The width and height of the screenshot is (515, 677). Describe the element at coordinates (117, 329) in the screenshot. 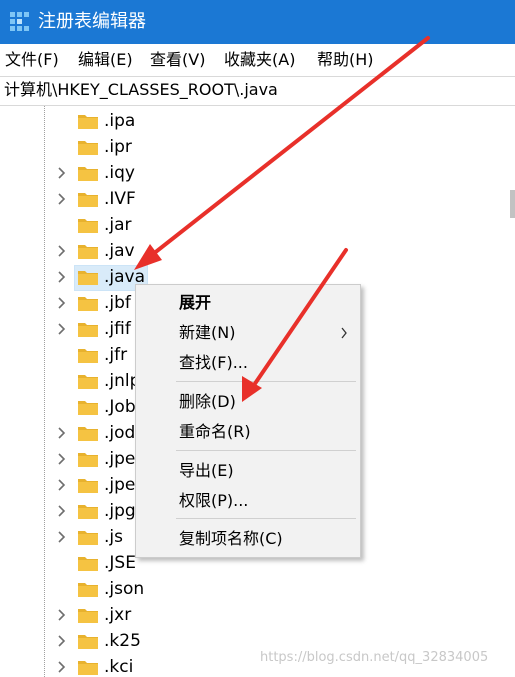

I see `tree-item-label: .jfif` at that location.